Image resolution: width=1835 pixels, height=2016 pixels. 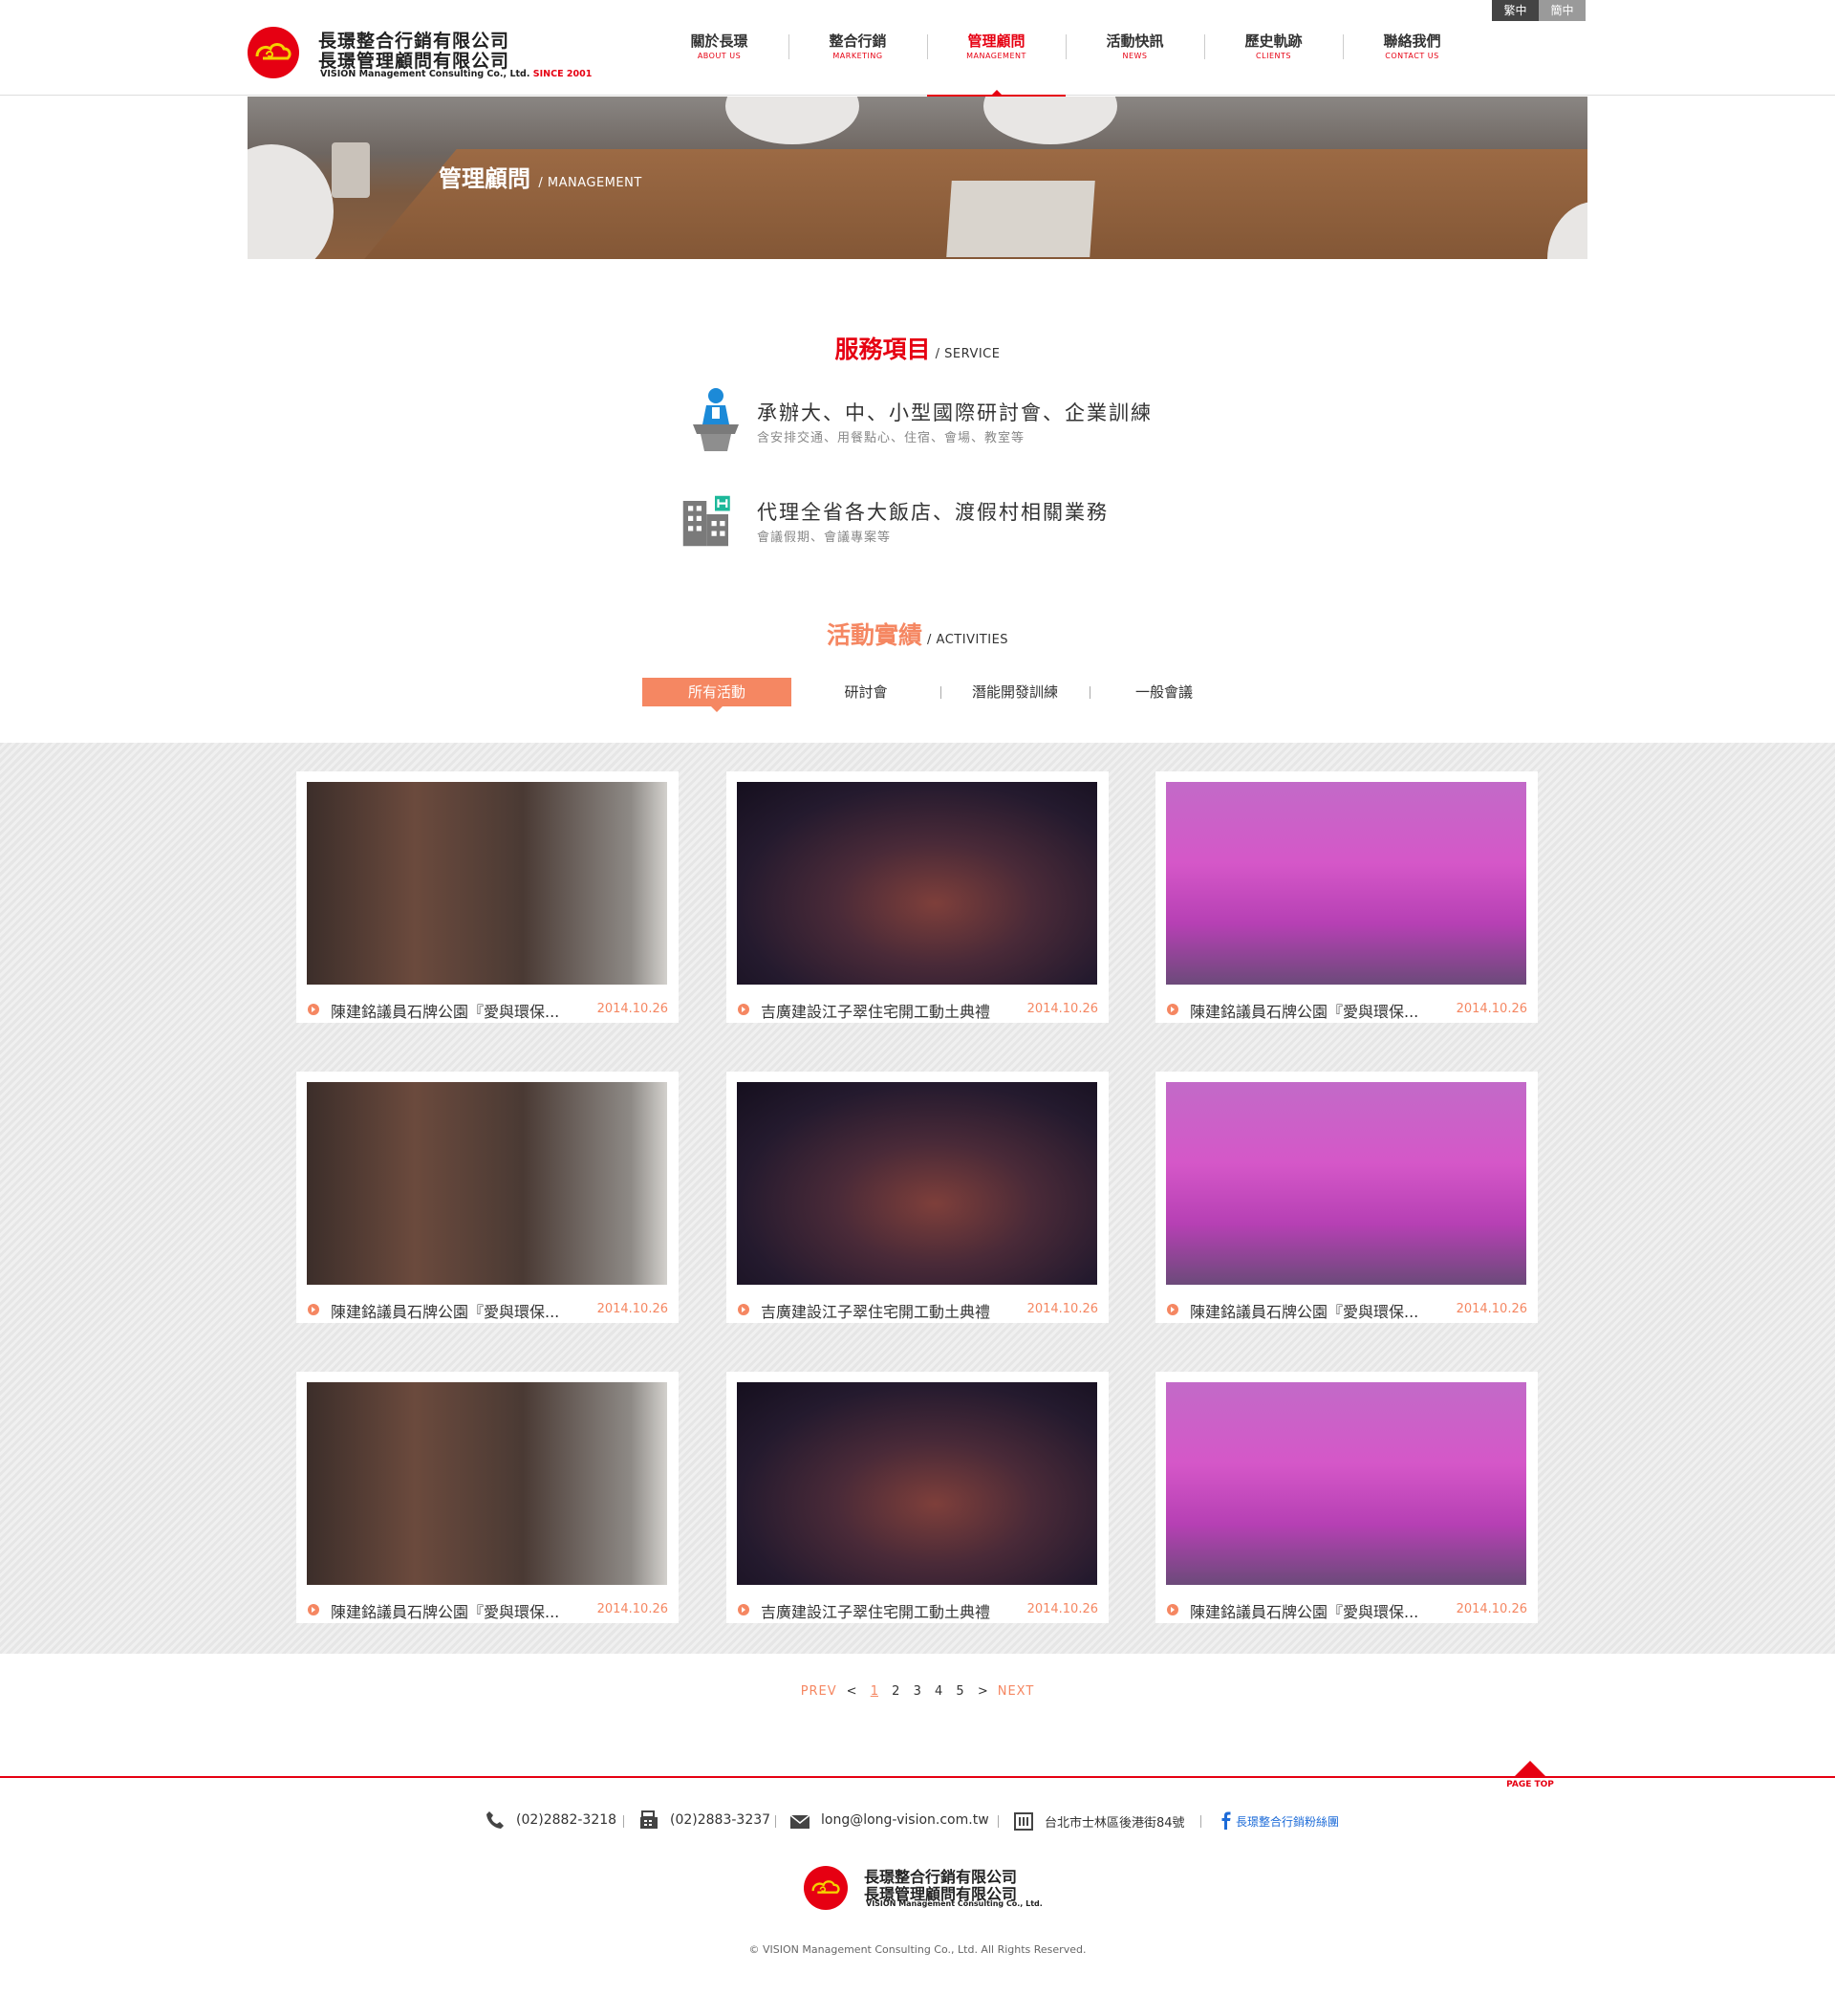 I want to click on nav-management: 管理顧問 MANAGEMENT, so click(x=996, y=48).